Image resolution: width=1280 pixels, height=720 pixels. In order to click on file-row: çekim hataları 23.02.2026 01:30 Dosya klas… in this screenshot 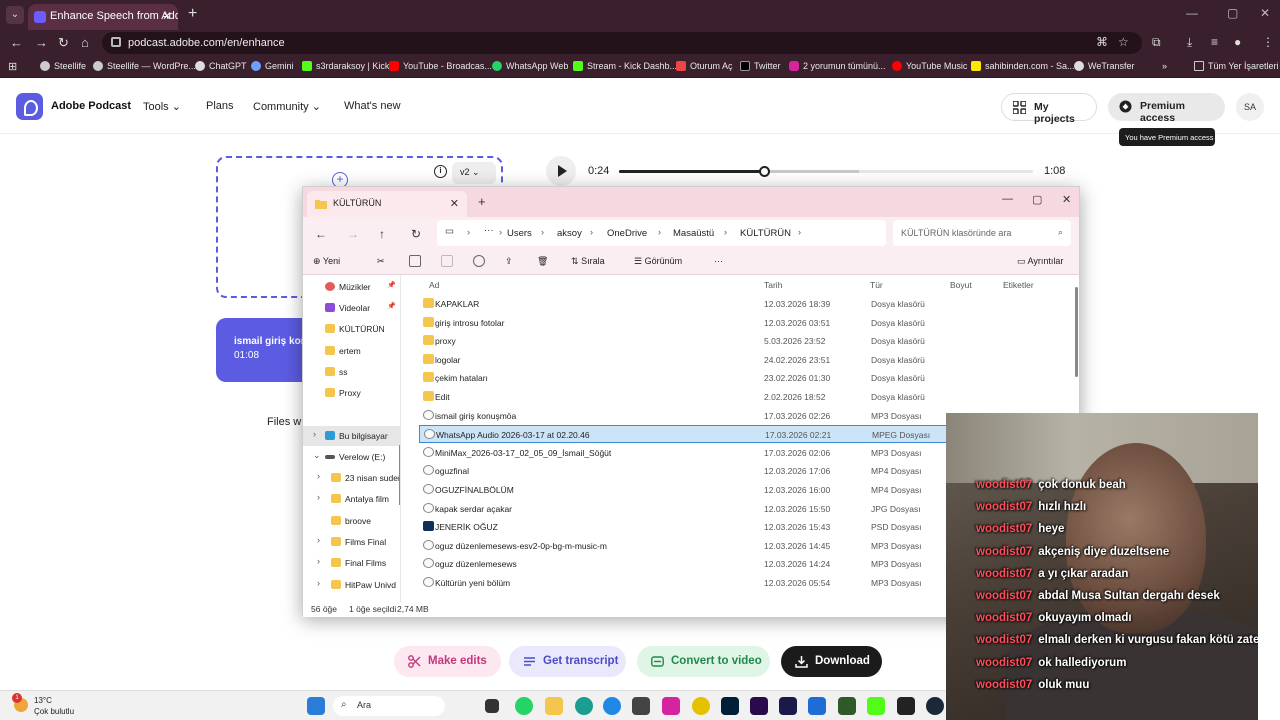, I will do `click(739, 378)`.